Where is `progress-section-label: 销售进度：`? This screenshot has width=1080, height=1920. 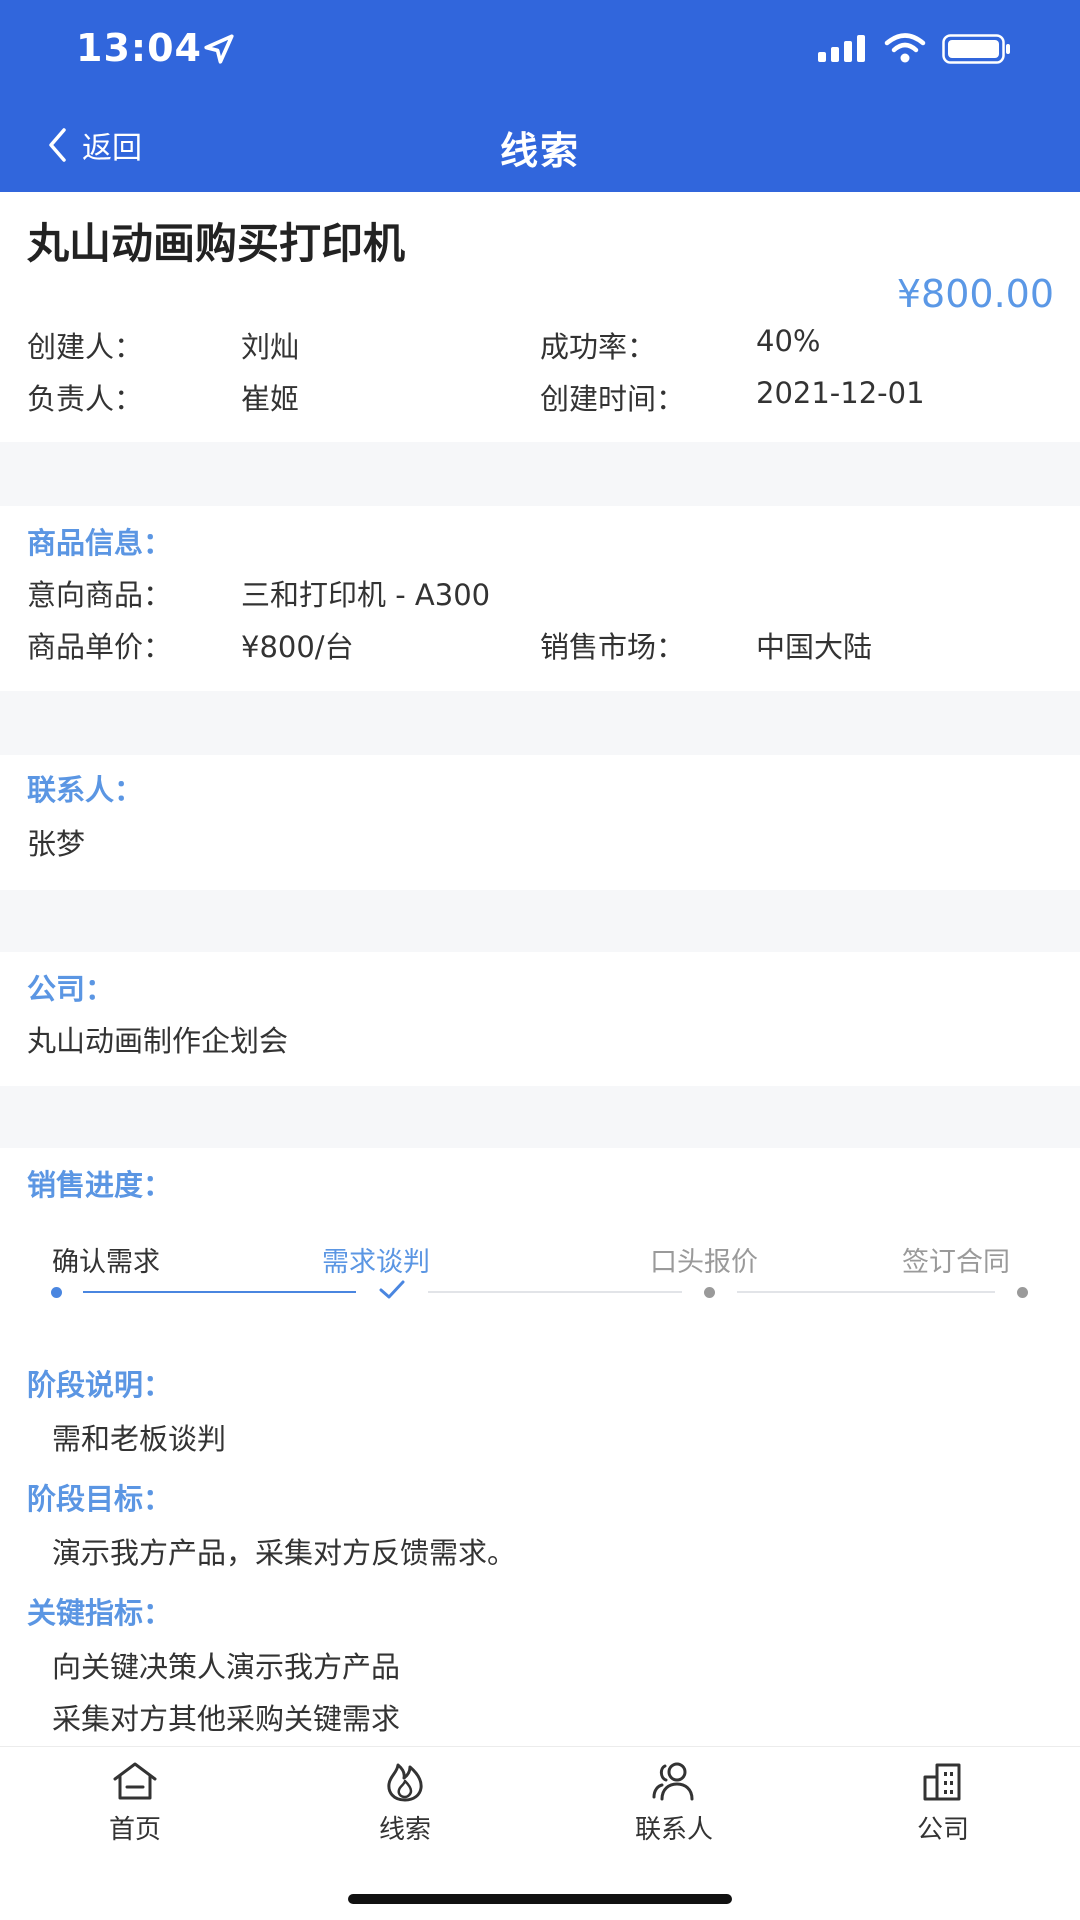 progress-section-label: 销售进度： is located at coordinates (100, 1185).